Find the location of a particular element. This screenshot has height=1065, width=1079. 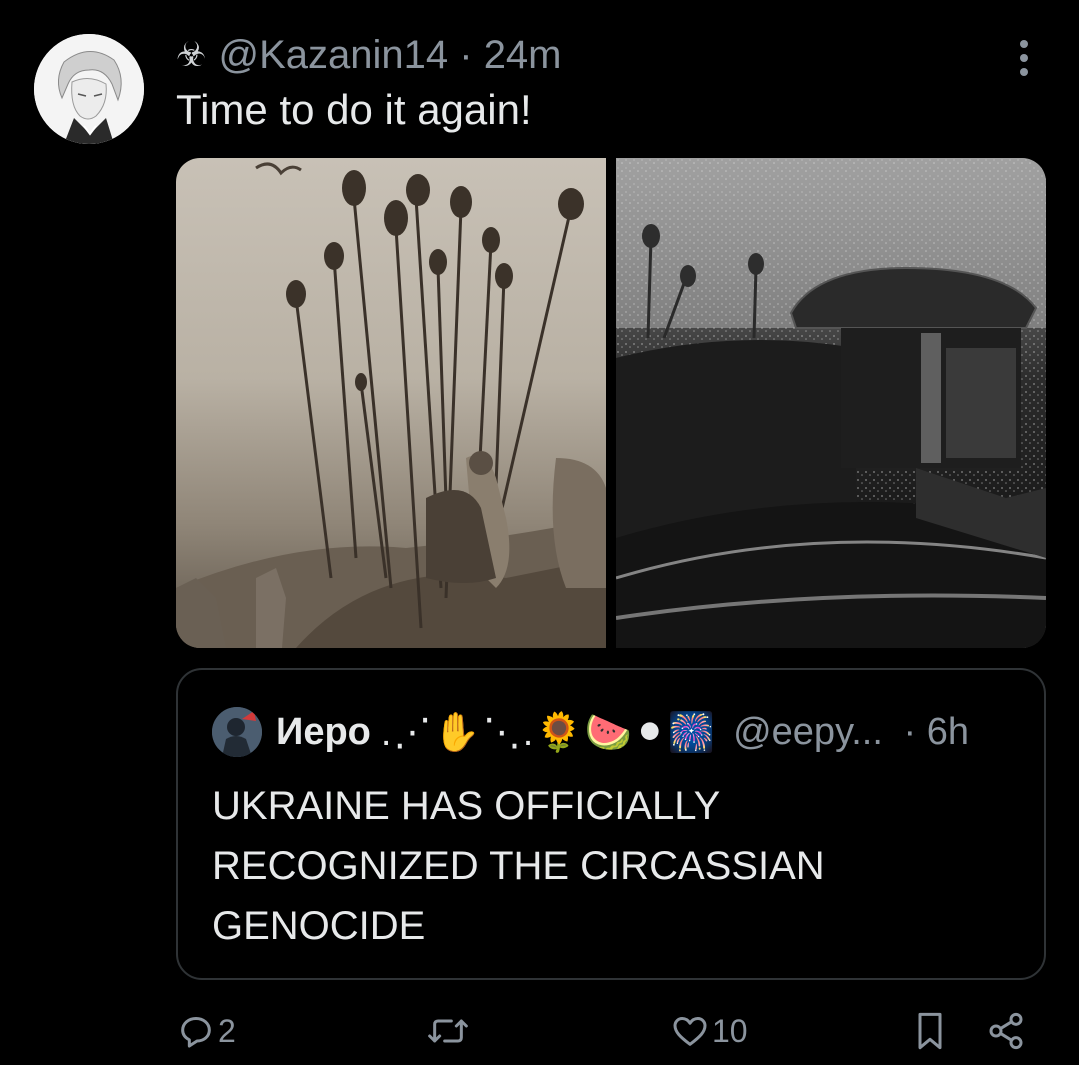

share-icon is located at coordinates (1006, 1031).